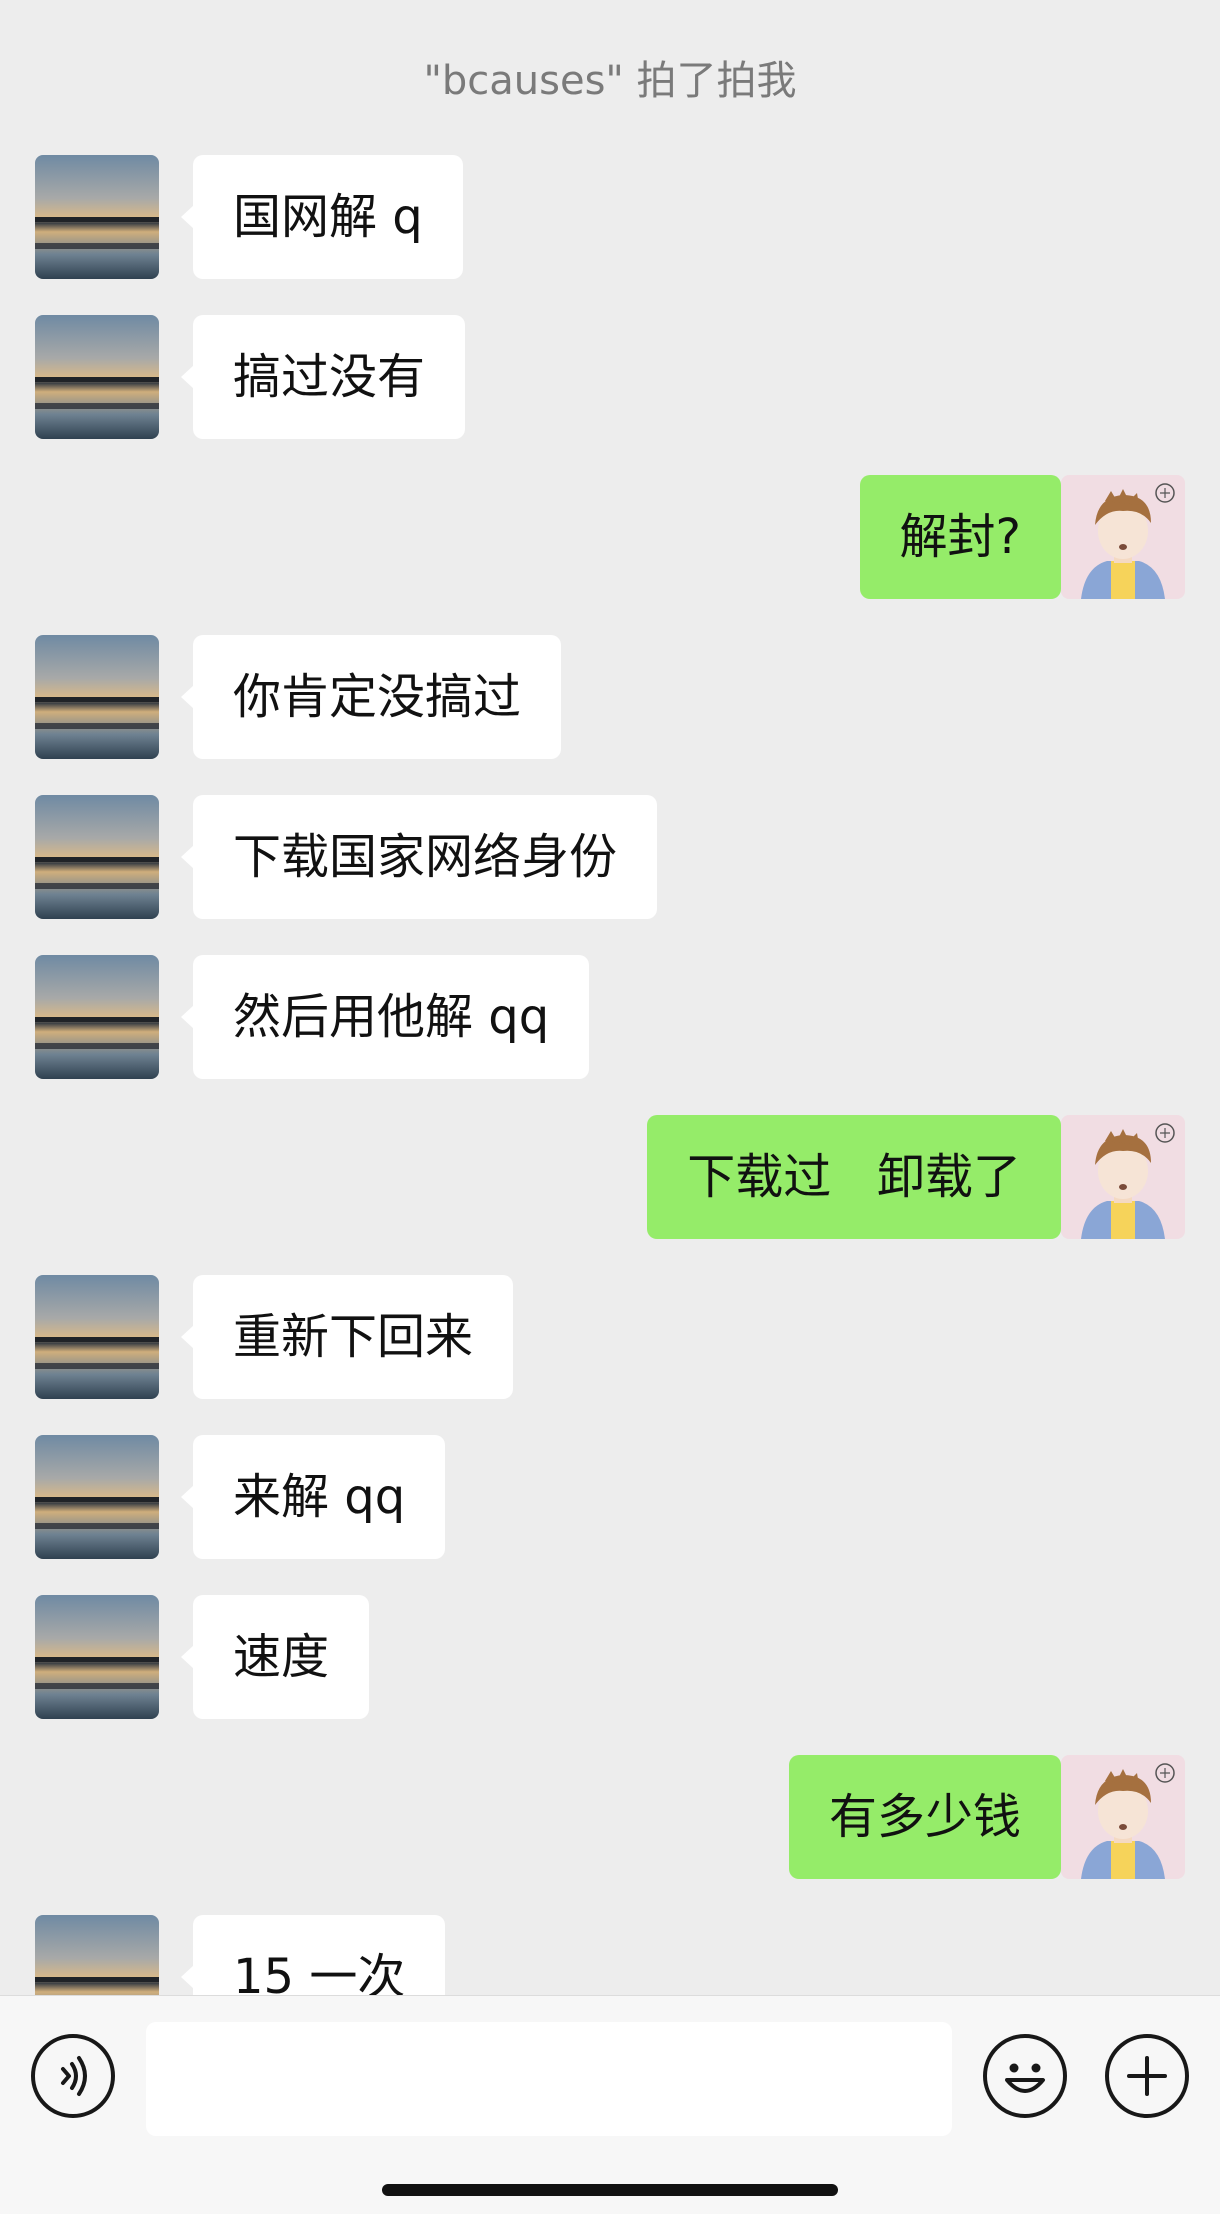 The height and width of the screenshot is (2214, 1220). Describe the element at coordinates (328, 217) in the screenshot. I see `message-bubble: 国网解 q` at that location.